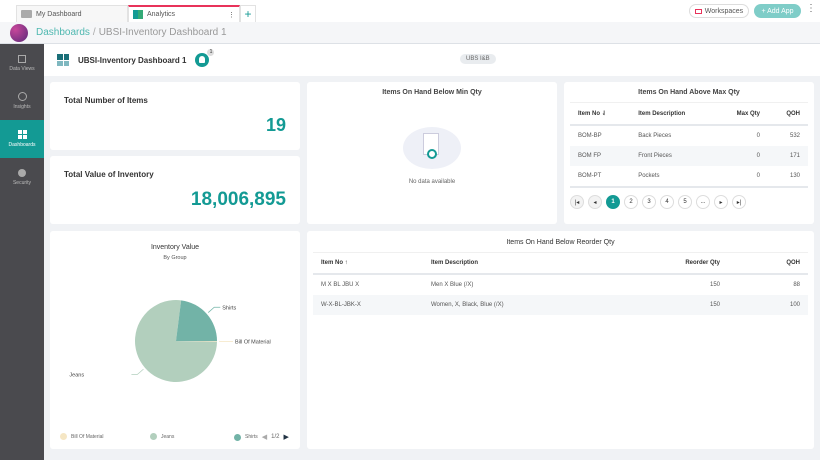 This screenshot has height=460, width=820. Describe the element at coordinates (595, 202) in the screenshot. I see `prev-page-button: ◂` at that location.